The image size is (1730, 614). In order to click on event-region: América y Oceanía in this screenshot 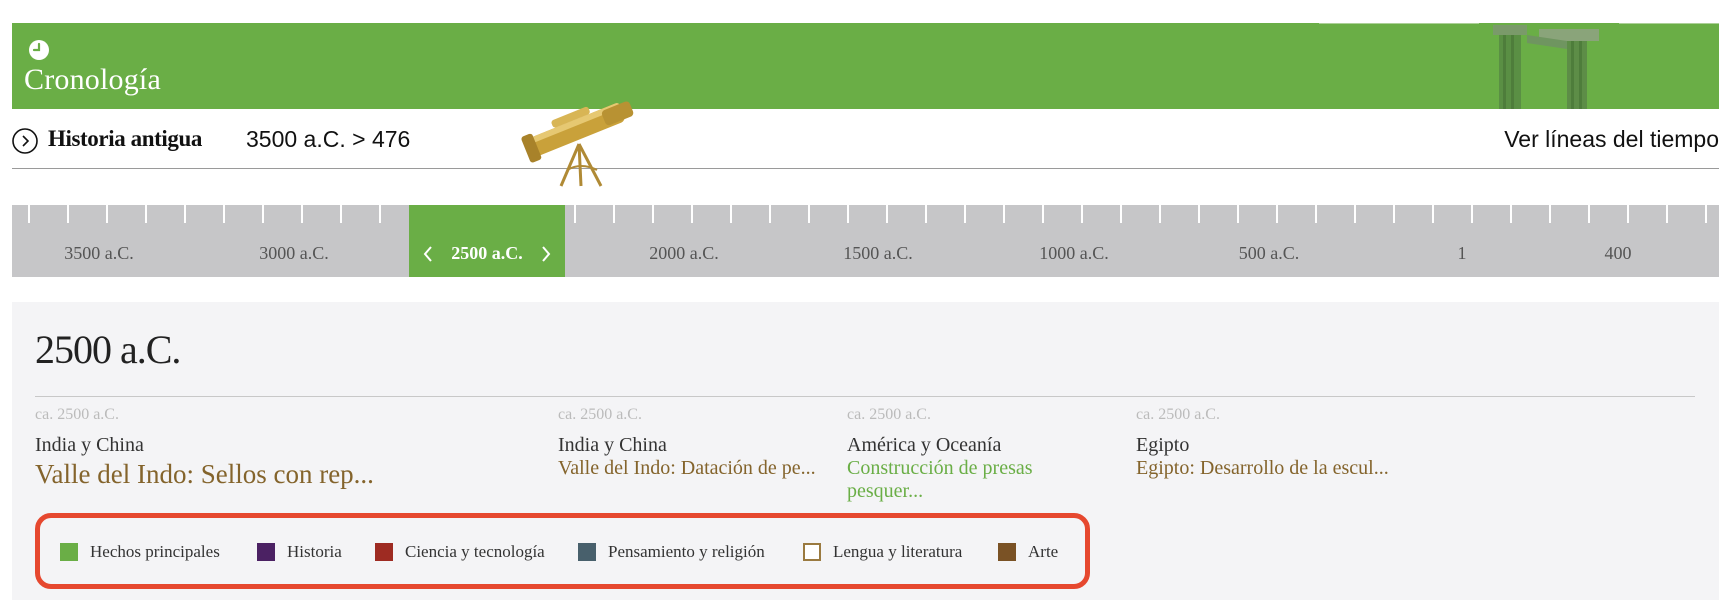, I will do `click(924, 445)`.